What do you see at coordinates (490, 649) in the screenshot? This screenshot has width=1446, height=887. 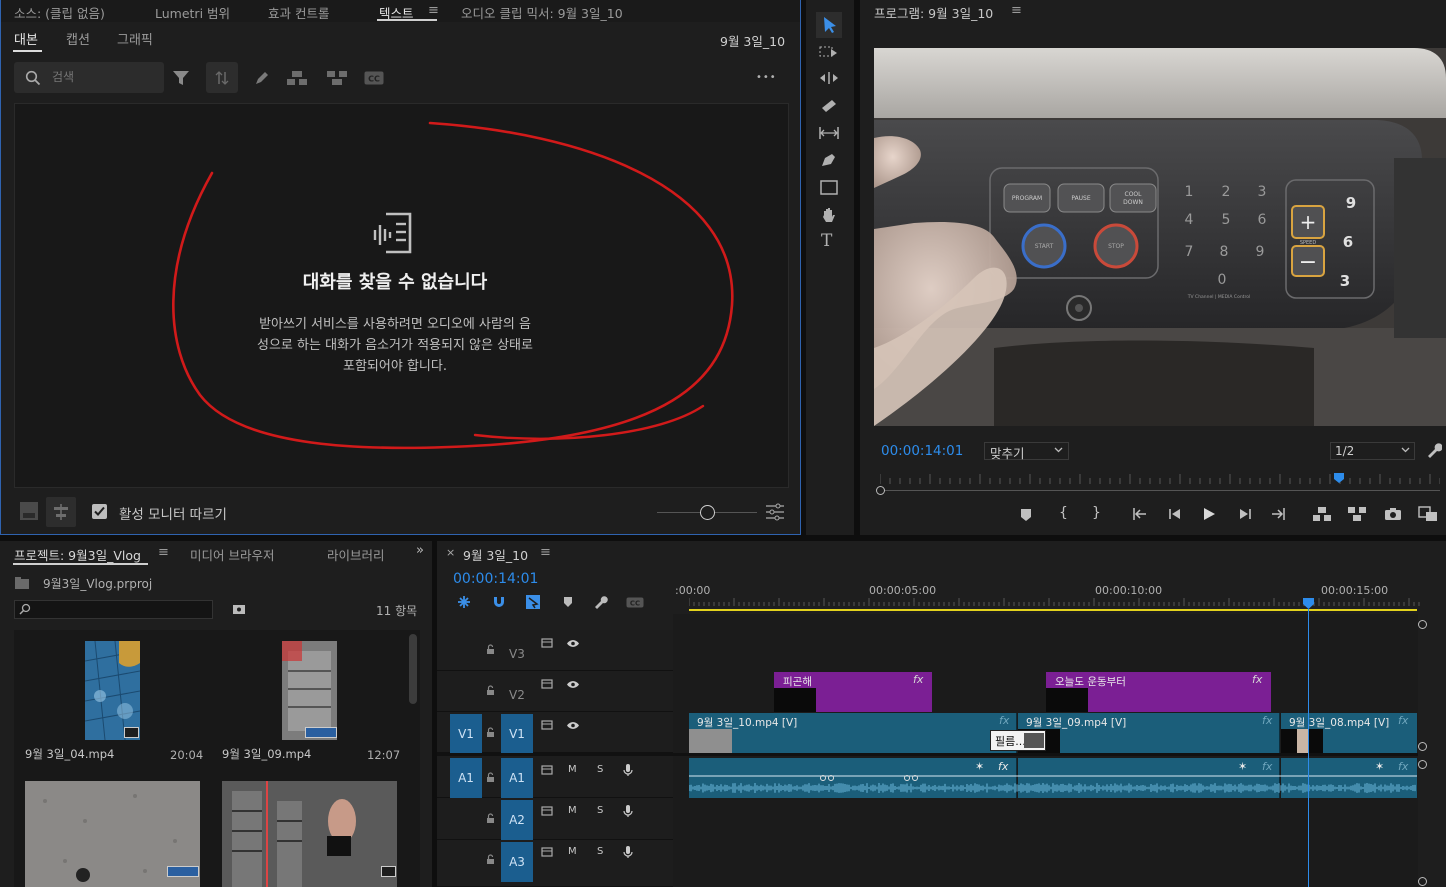 I see `lock-icon-v3` at bounding box center [490, 649].